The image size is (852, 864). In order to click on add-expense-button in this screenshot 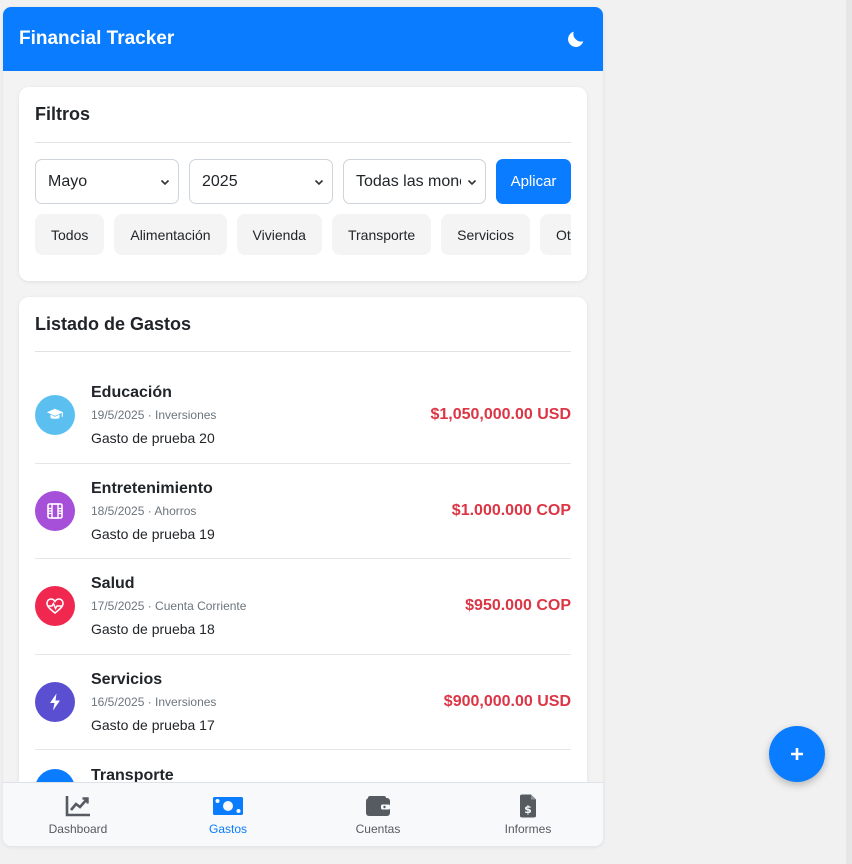, I will do `click(797, 754)`.